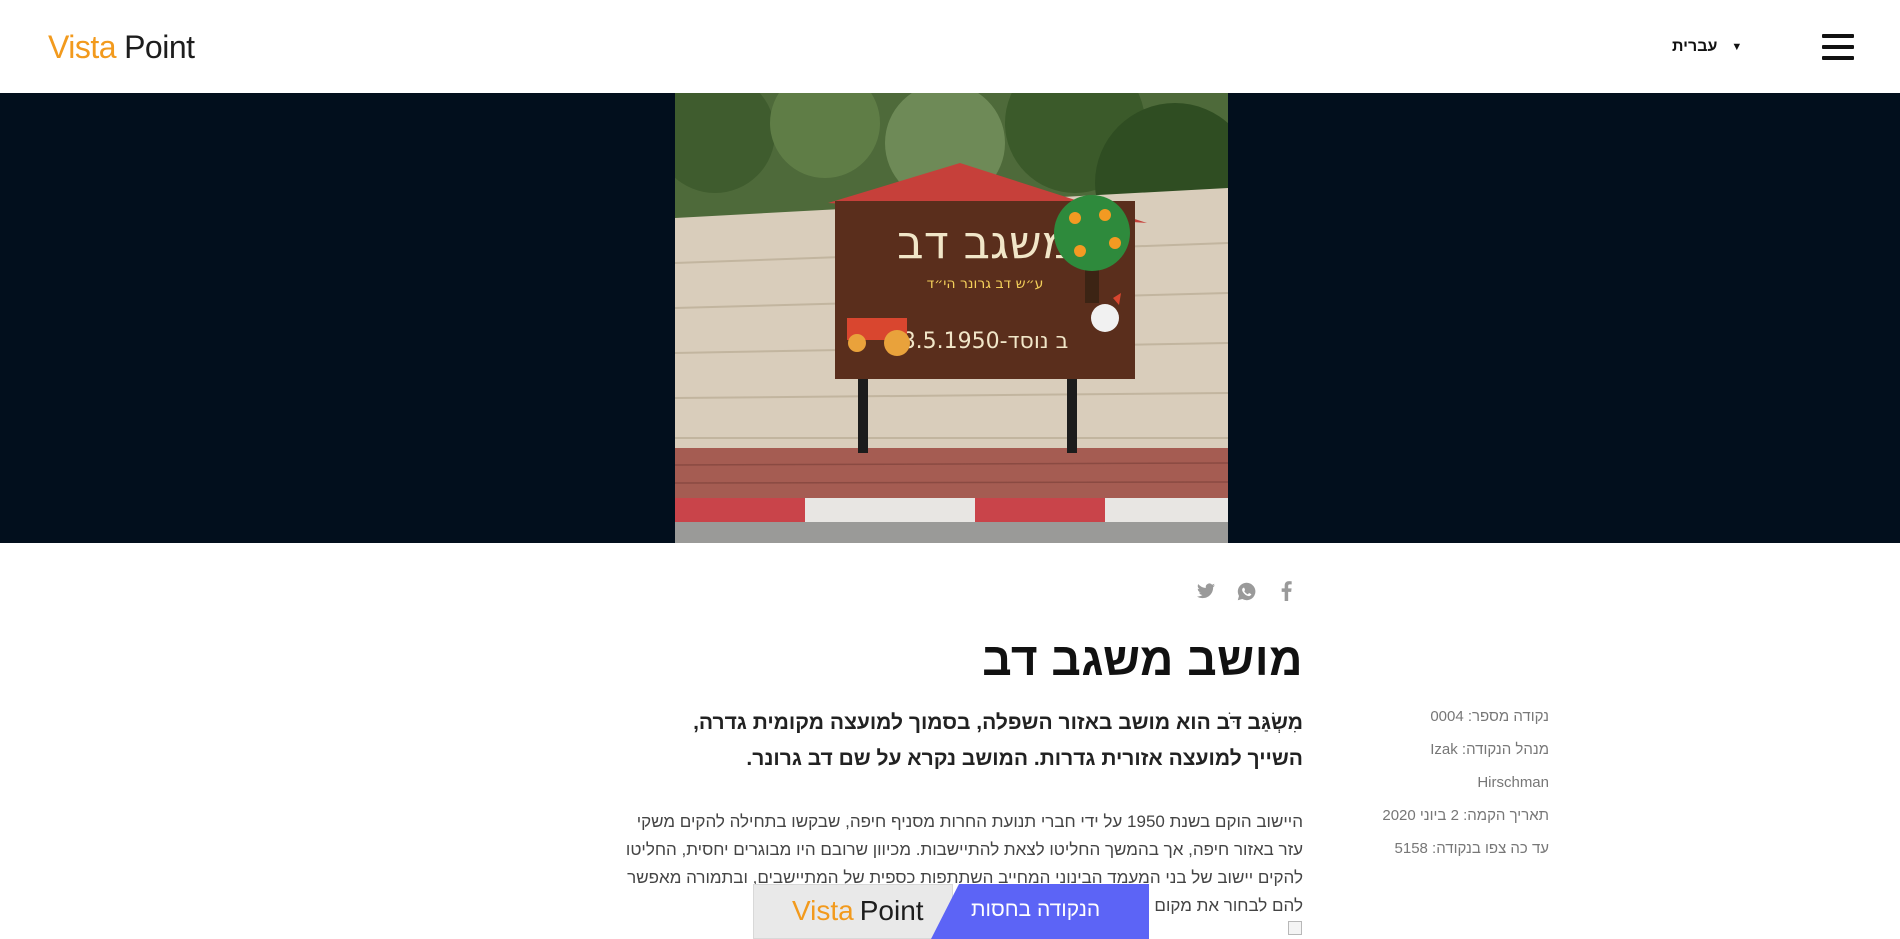 The width and height of the screenshot is (1900, 939). What do you see at coordinates (1838, 47) in the screenshot?
I see `hamburger-menu-icon` at bounding box center [1838, 47].